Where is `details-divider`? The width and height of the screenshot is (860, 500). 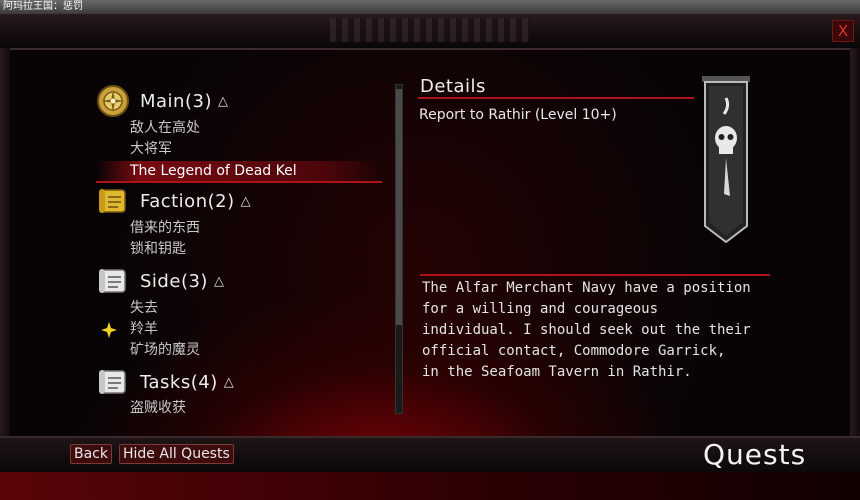
details-divider is located at coordinates (556, 98).